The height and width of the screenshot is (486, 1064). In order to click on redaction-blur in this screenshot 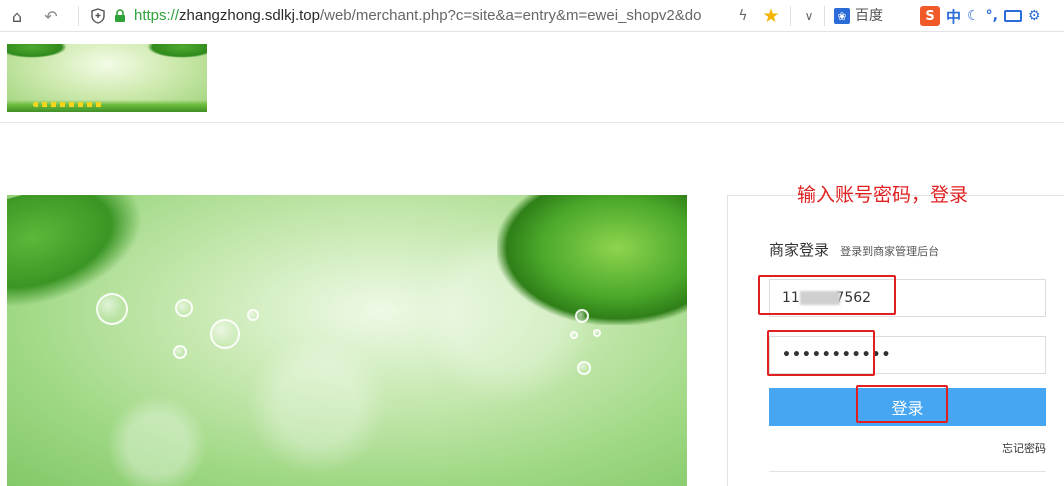, I will do `click(820, 298)`.